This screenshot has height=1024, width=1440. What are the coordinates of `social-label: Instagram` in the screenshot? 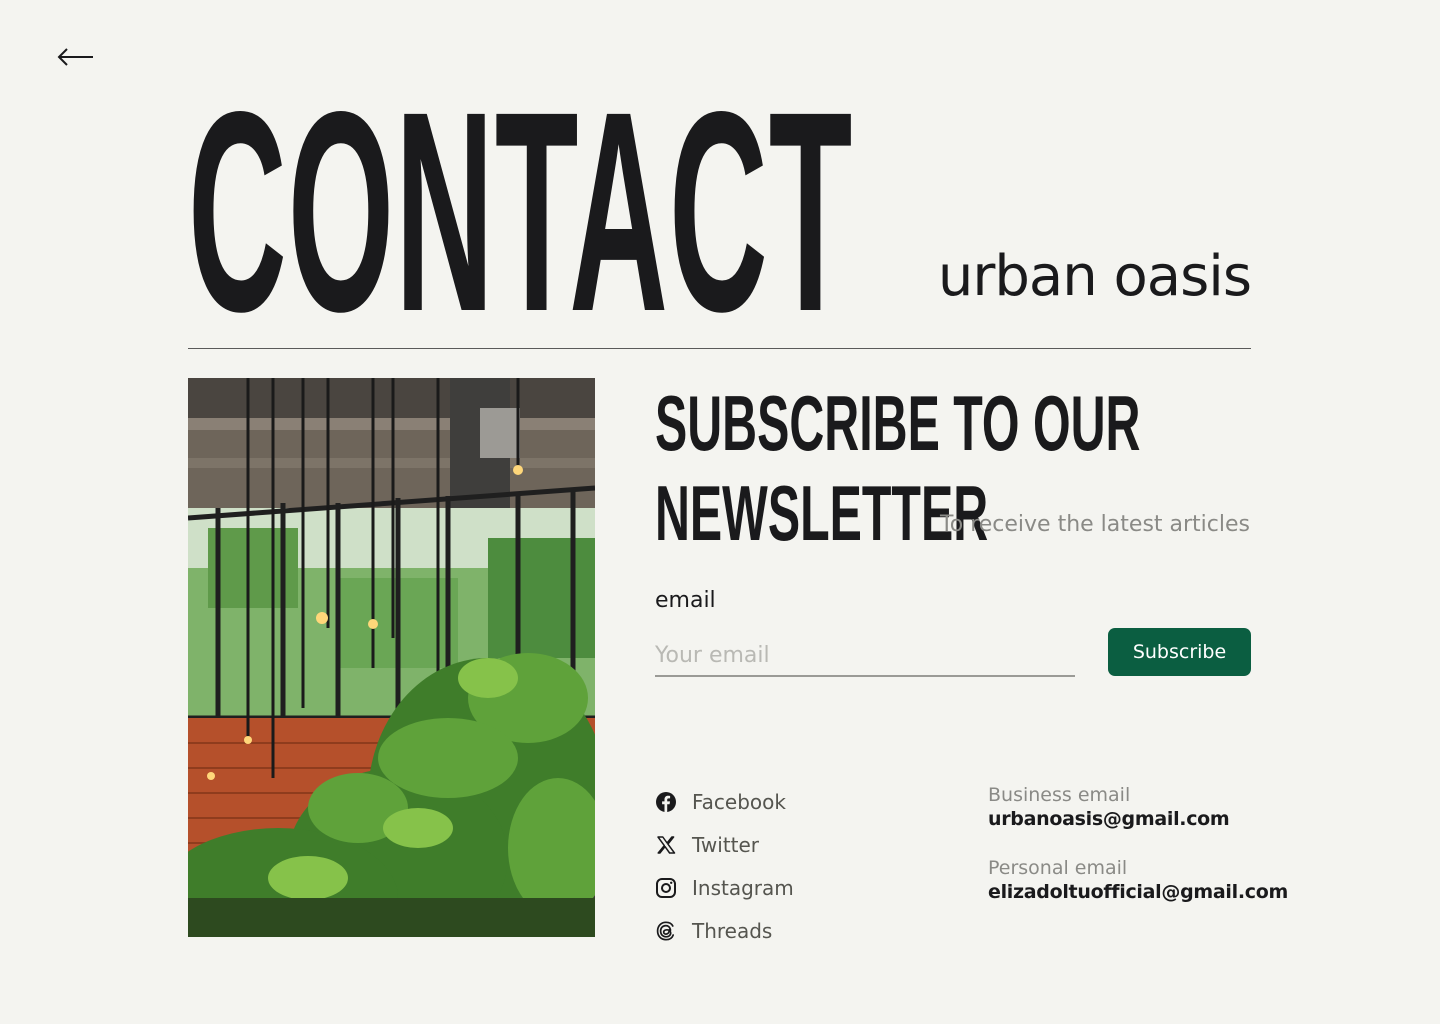 It's located at (743, 887).